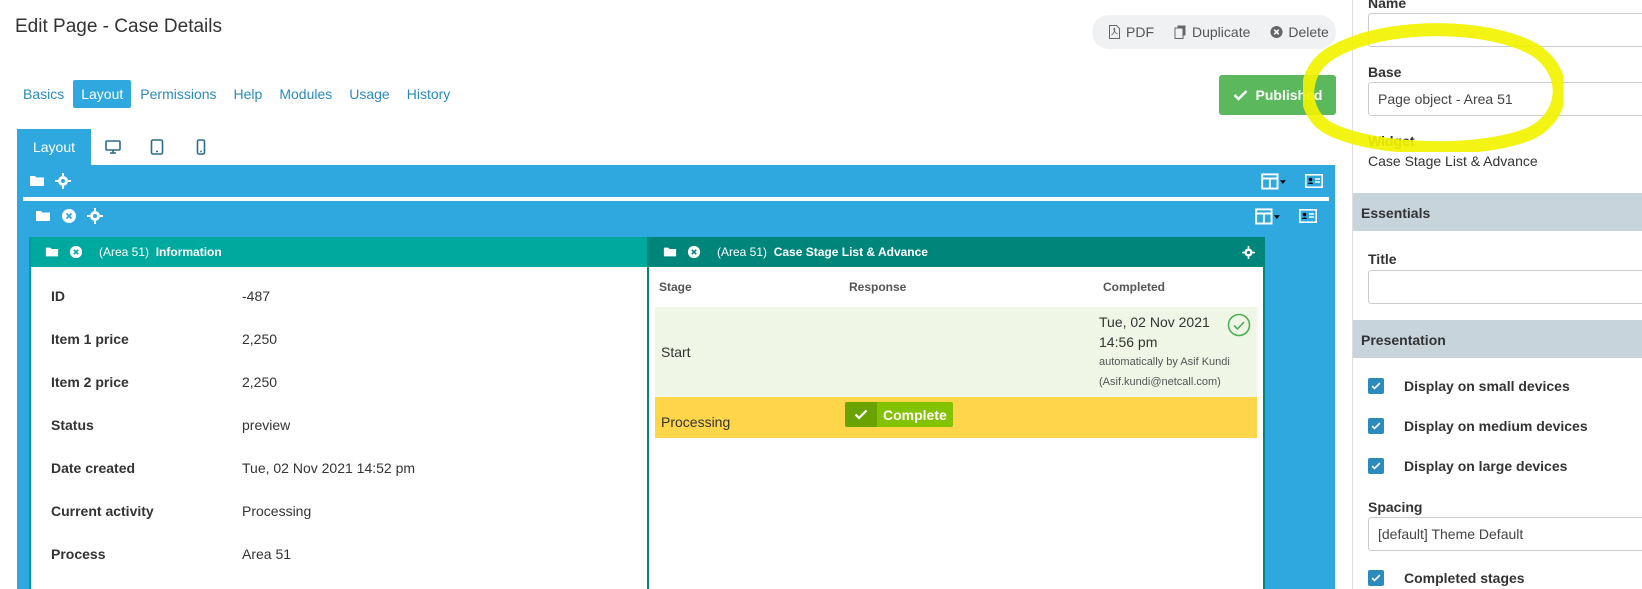 The width and height of the screenshot is (1642, 589). Describe the element at coordinates (1387, 5) in the screenshot. I see `name-label: Name` at that location.